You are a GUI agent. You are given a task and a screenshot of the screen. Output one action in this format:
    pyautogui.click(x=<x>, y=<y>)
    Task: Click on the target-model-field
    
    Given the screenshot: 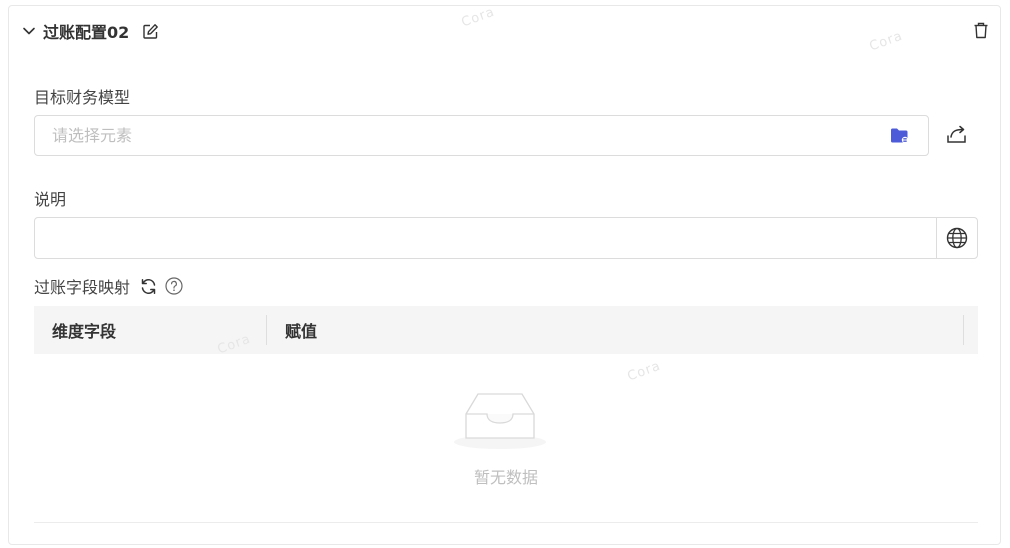 What is the action you would take?
    pyautogui.click(x=481, y=135)
    